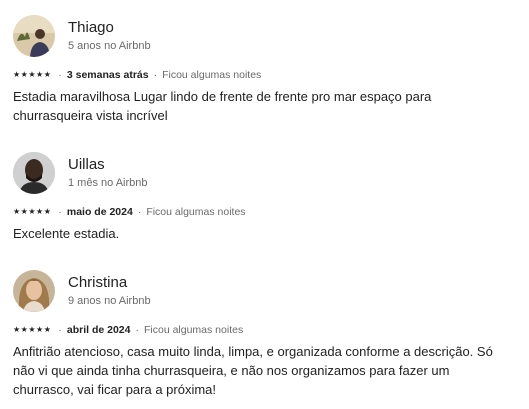 The height and width of the screenshot is (409, 529). I want to click on reviewer-tenure: 9 anos no Airbnb, so click(109, 301).